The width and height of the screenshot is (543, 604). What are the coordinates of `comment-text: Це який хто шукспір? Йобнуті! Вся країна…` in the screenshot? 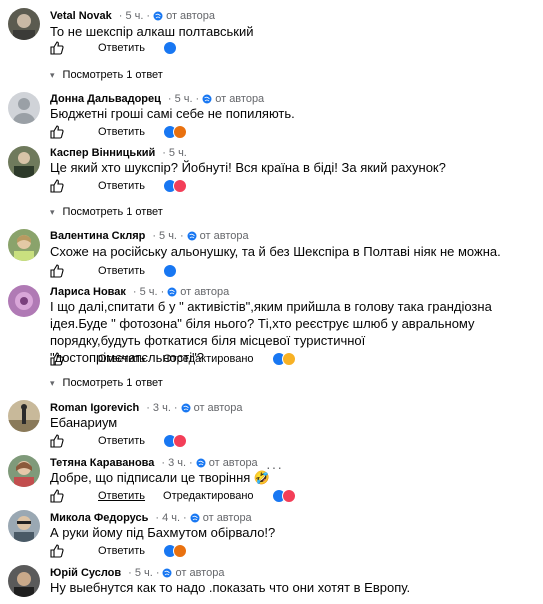 It's located at (248, 167).